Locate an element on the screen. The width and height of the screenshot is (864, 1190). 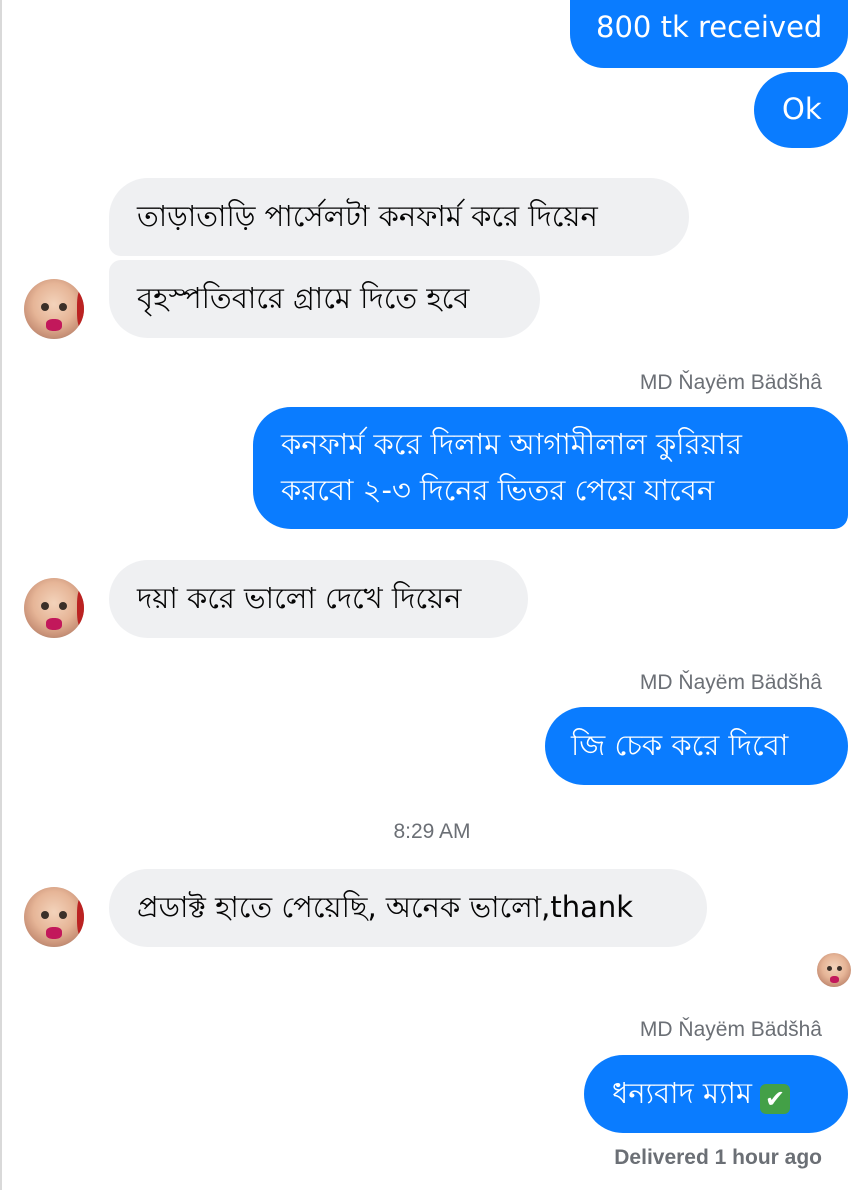
message-text: প্রডাক্ট হাতে পেয়েছি, অনেক ভালো,thank is located at coordinates (385, 907).